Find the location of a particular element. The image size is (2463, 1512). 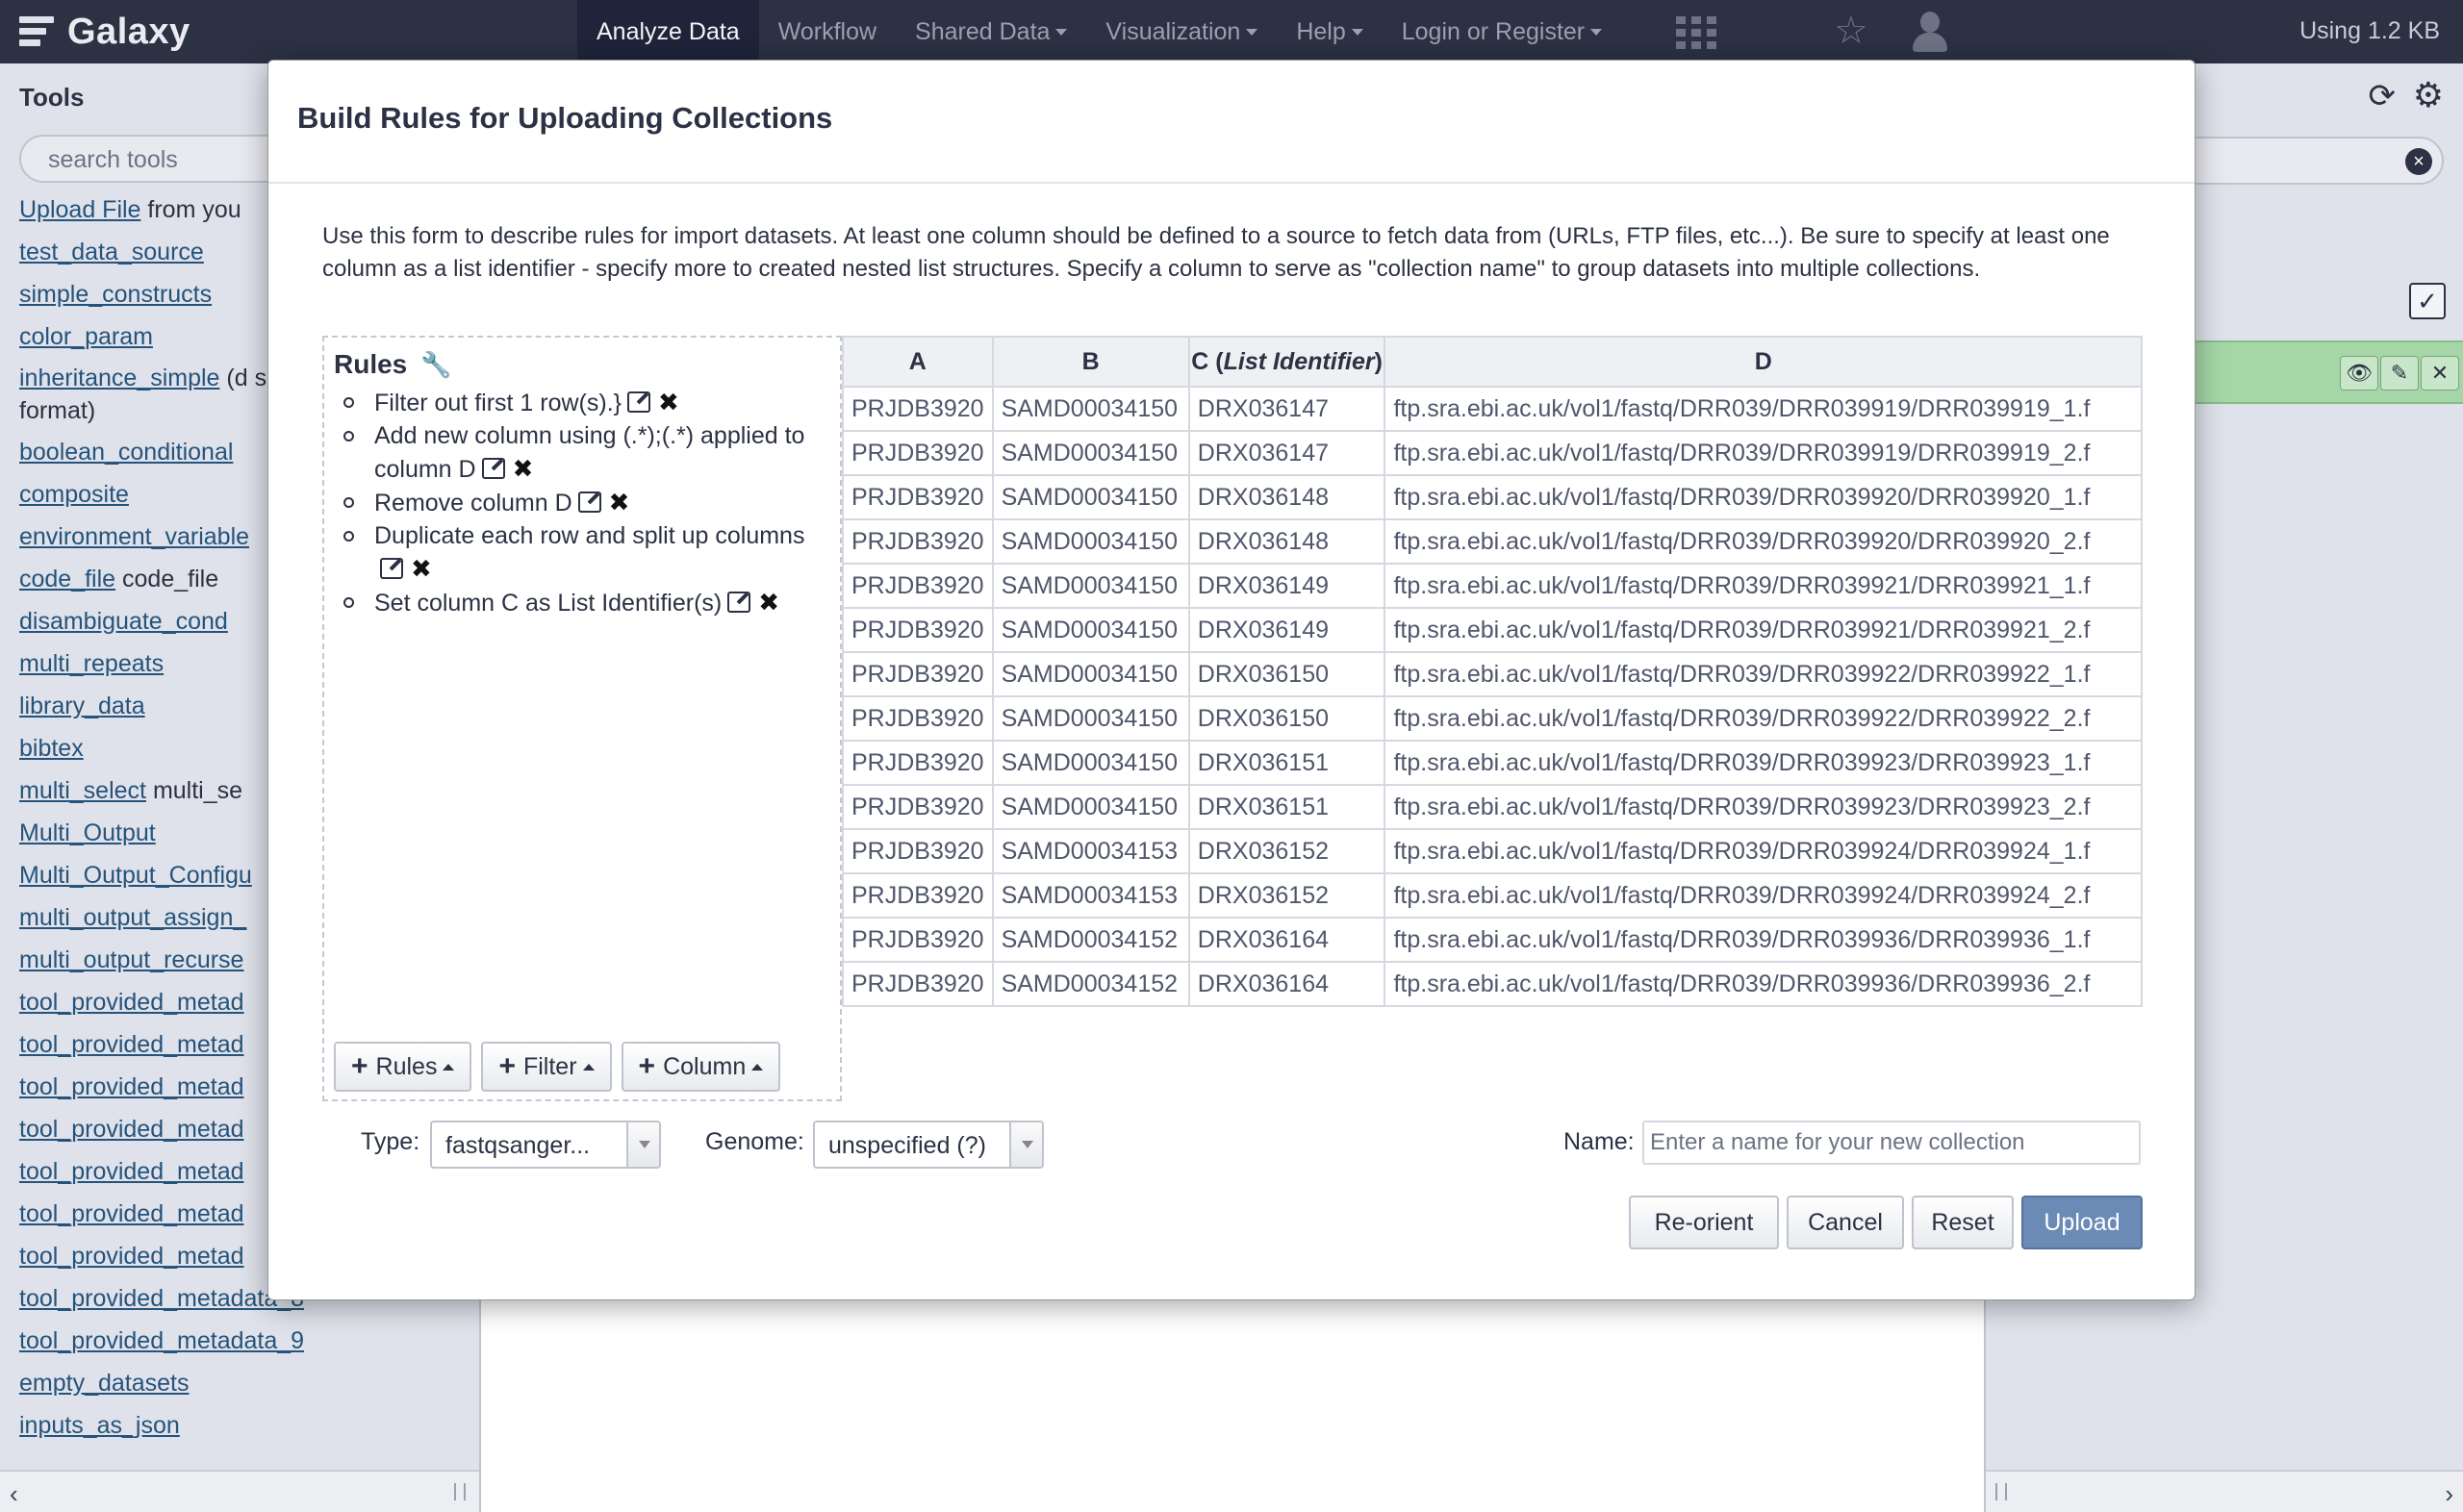

rules-heading-text: Rules is located at coordinates (371, 364).